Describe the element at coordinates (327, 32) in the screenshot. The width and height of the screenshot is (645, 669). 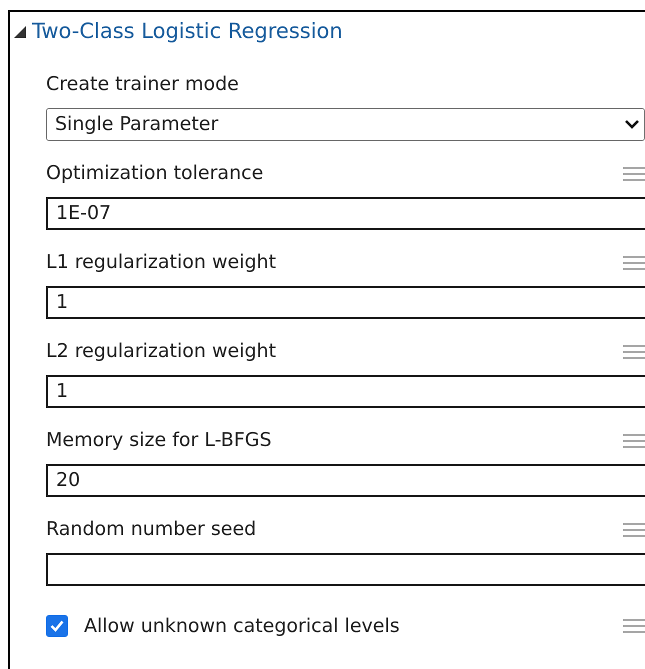
I see `section-header: Two-Class Logistic Regression` at that location.